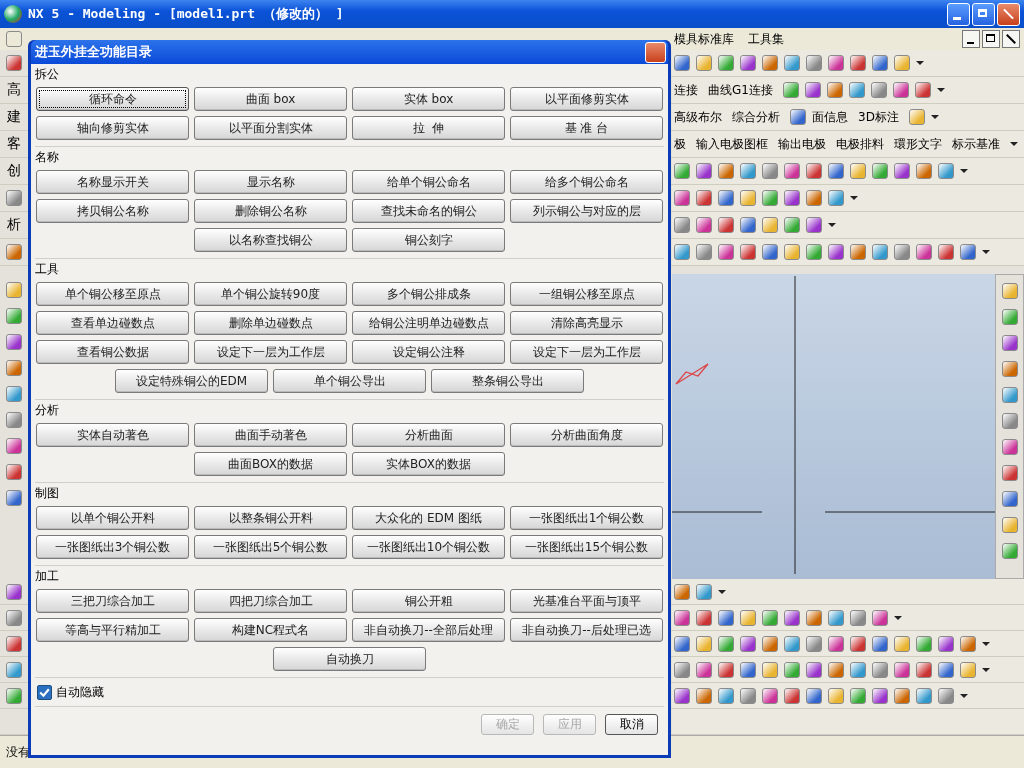 This screenshot has height=768, width=1024. Describe the element at coordinates (270, 547) in the screenshot. I see `command-button: 一张图纸出5个铜公数` at that location.